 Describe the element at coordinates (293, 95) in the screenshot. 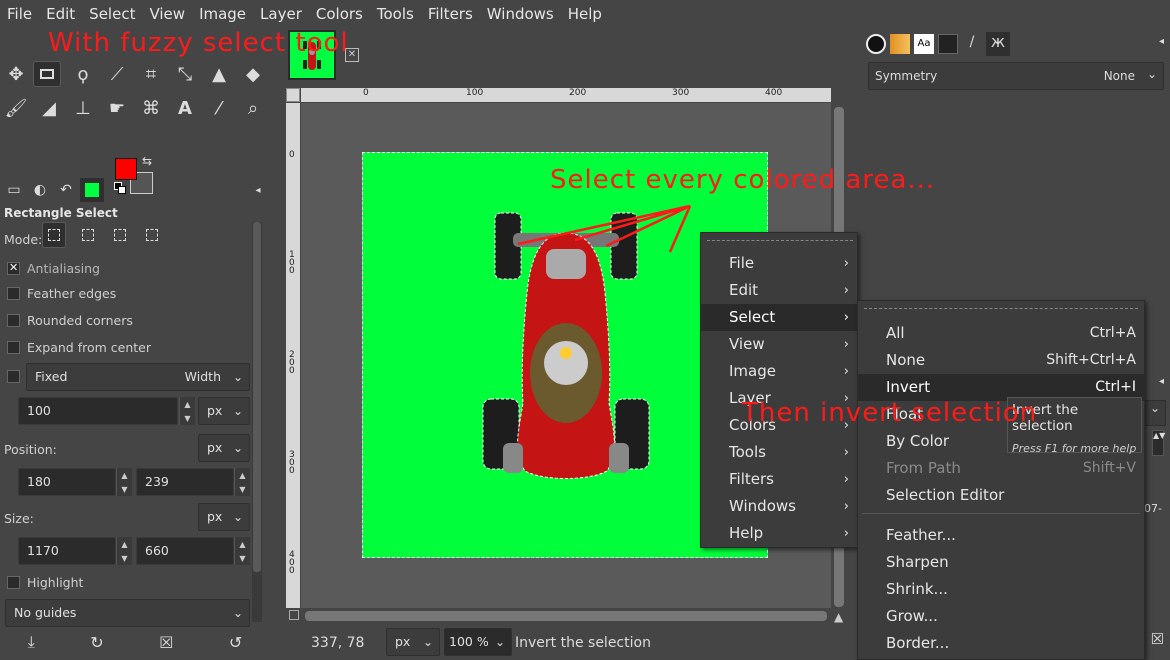

I see `quickmask-toggle` at that location.